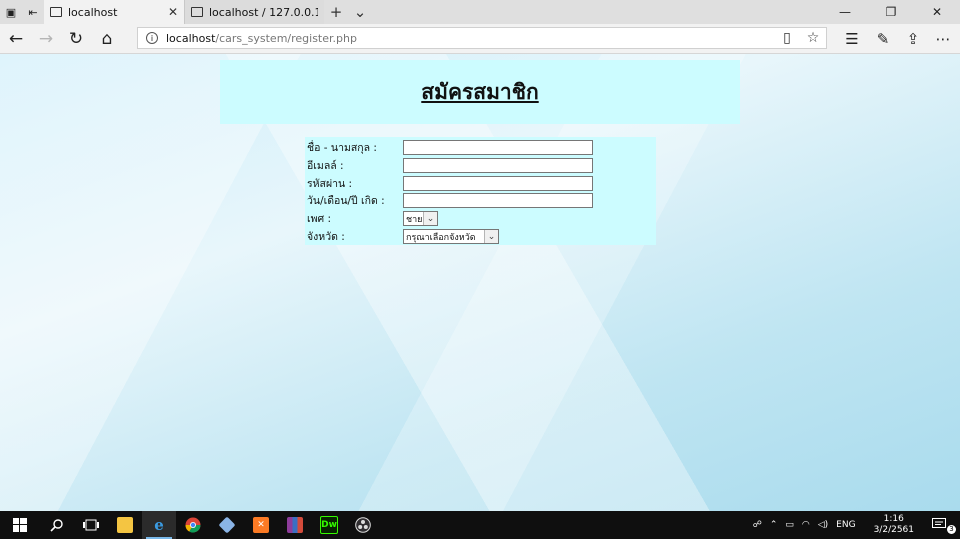 The image size is (960, 539). I want to click on web-note-icon: ✎, so click(883, 39).